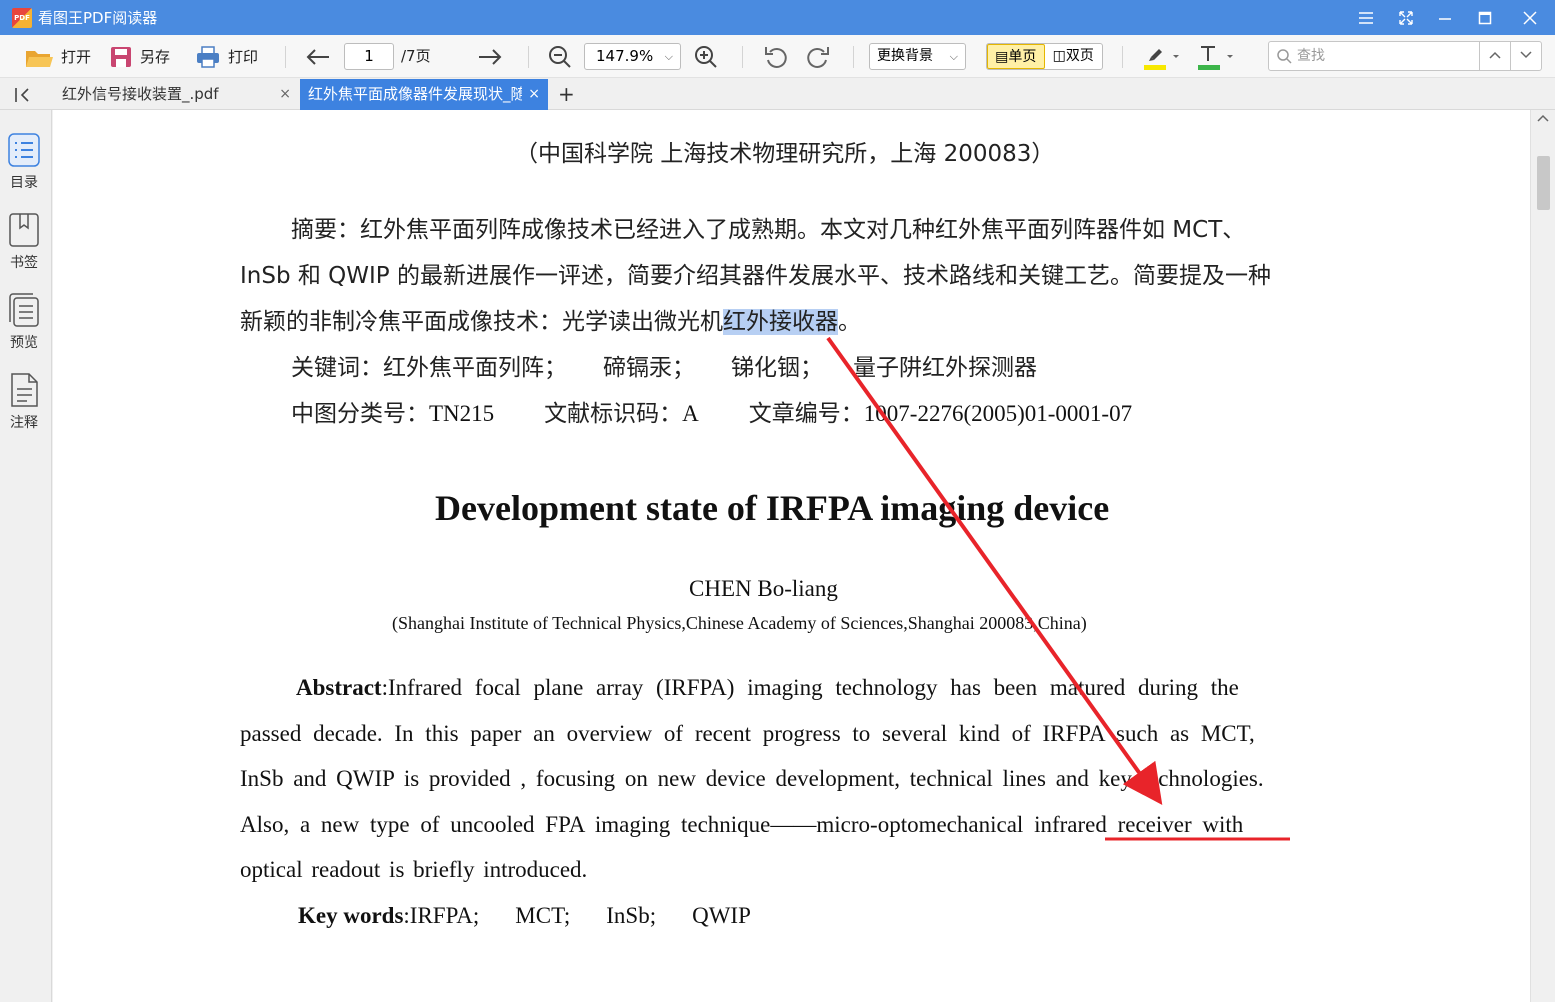  What do you see at coordinates (1284, 56) in the screenshot?
I see `search-icon` at bounding box center [1284, 56].